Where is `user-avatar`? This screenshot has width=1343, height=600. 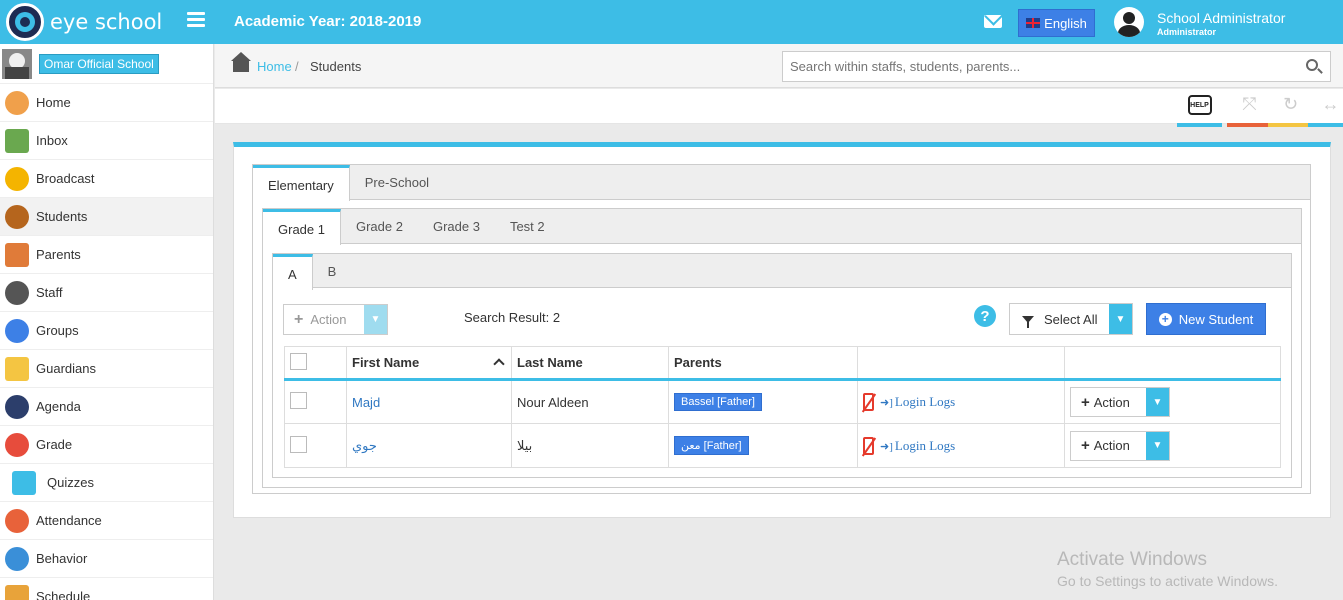 user-avatar is located at coordinates (1129, 22).